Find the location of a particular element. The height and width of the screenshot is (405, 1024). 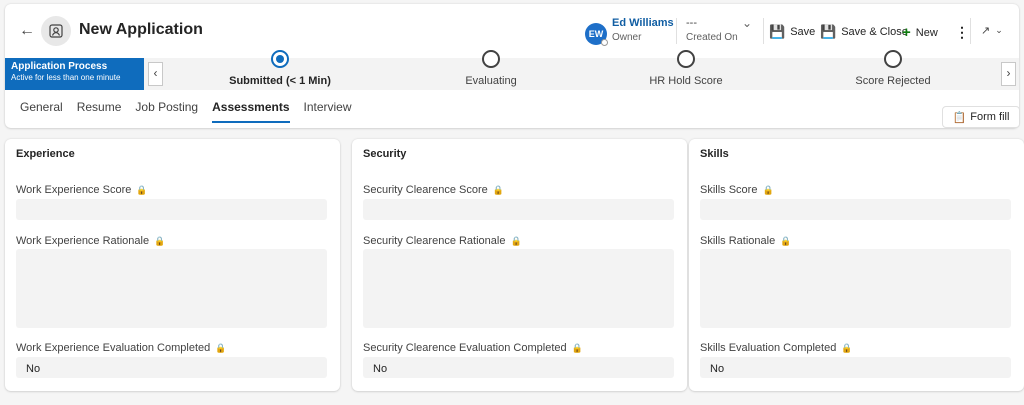

more-commands-button: ⋮ is located at coordinates (962, 32).